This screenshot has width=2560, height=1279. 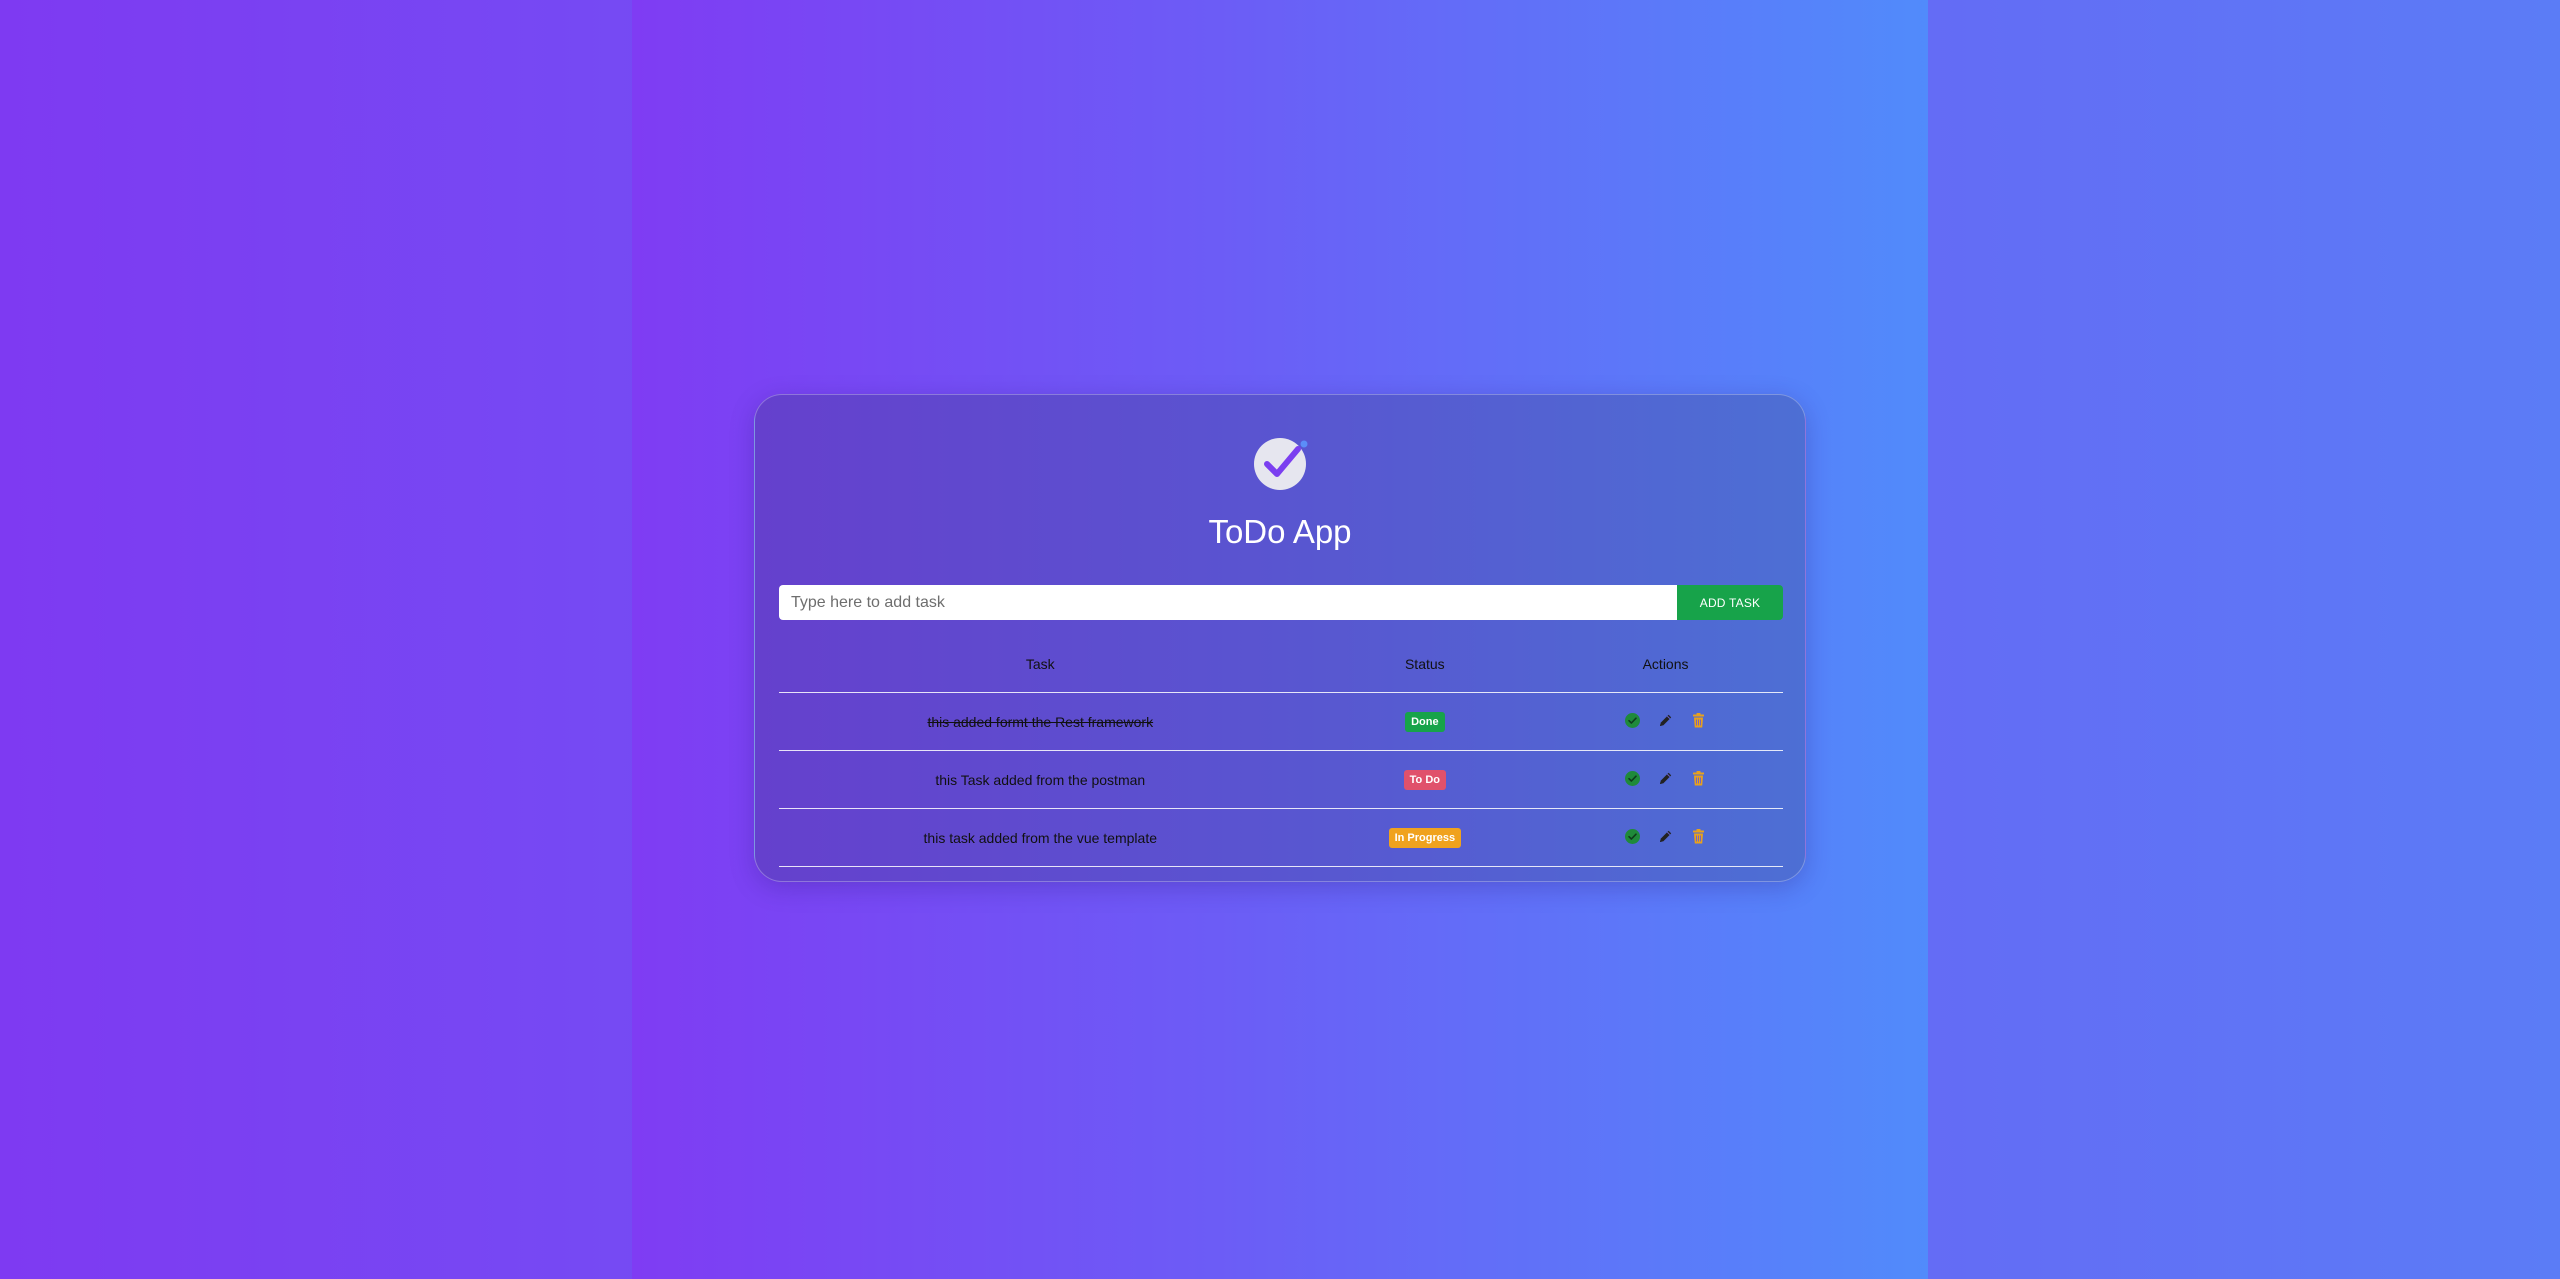 I want to click on app-logo-icon, so click(x=1281, y=463).